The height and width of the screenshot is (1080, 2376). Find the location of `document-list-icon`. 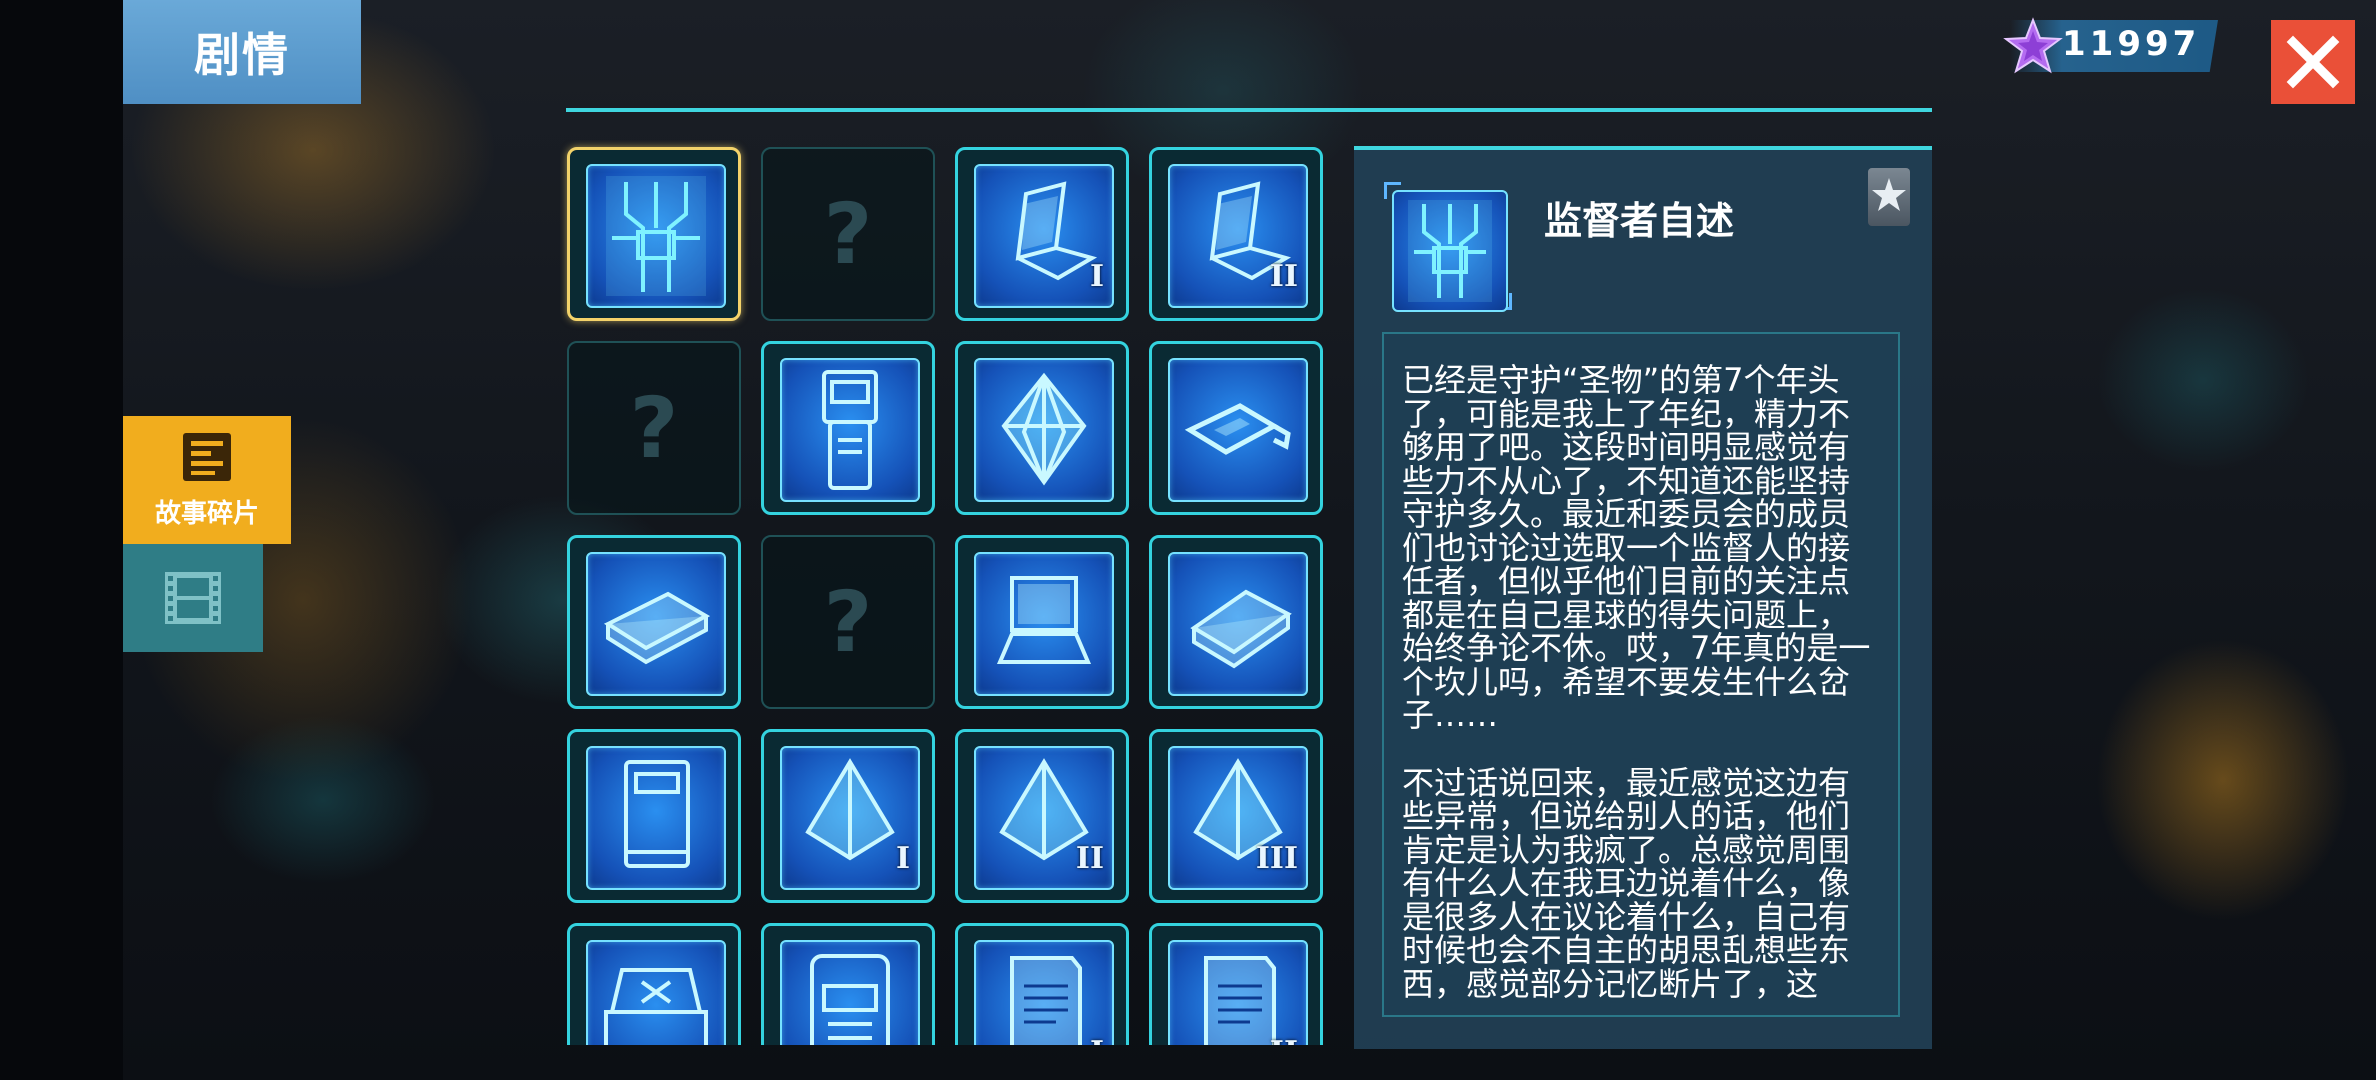

document-list-icon is located at coordinates (207, 456).